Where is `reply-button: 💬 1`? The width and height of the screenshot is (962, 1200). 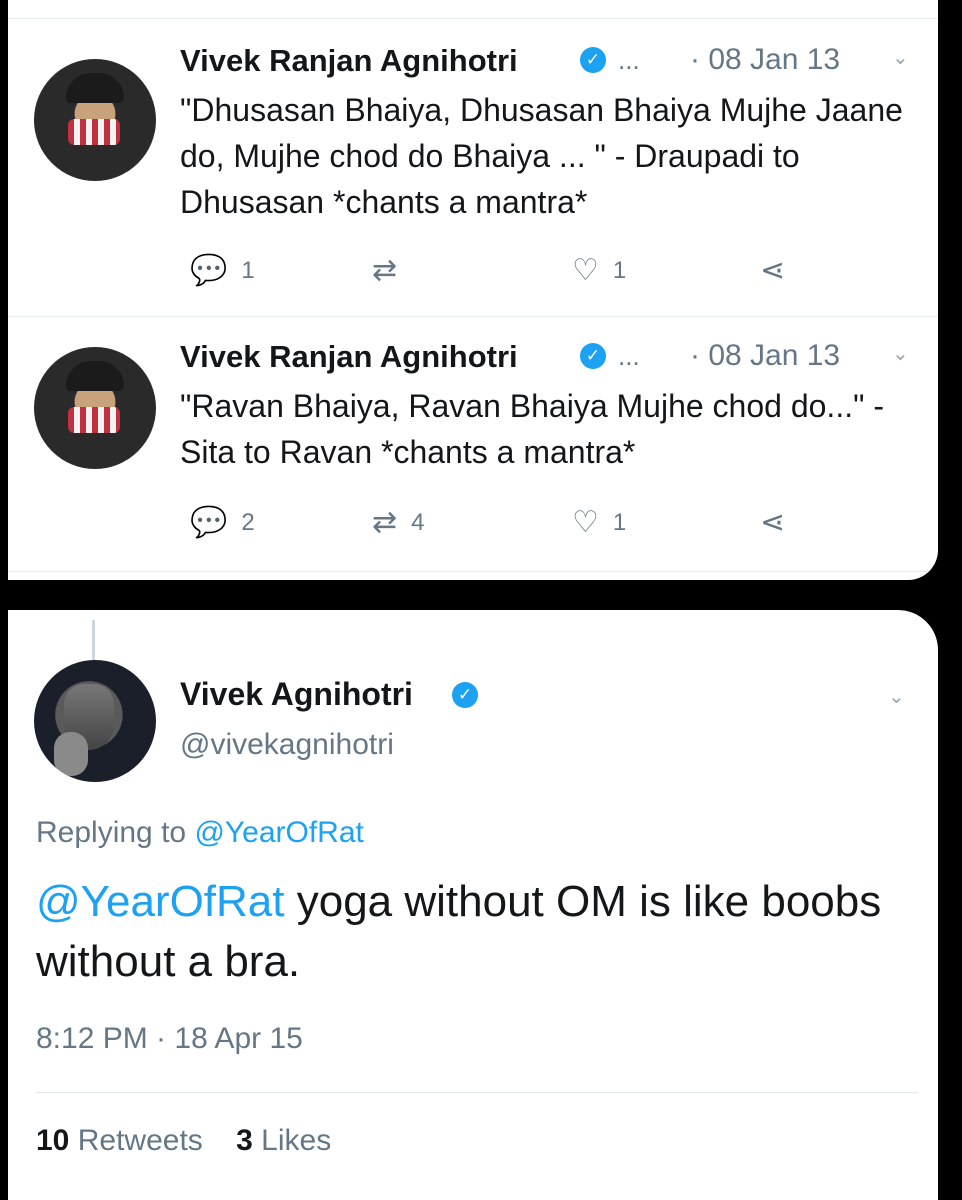 reply-button: 💬 1 is located at coordinates (222, 270).